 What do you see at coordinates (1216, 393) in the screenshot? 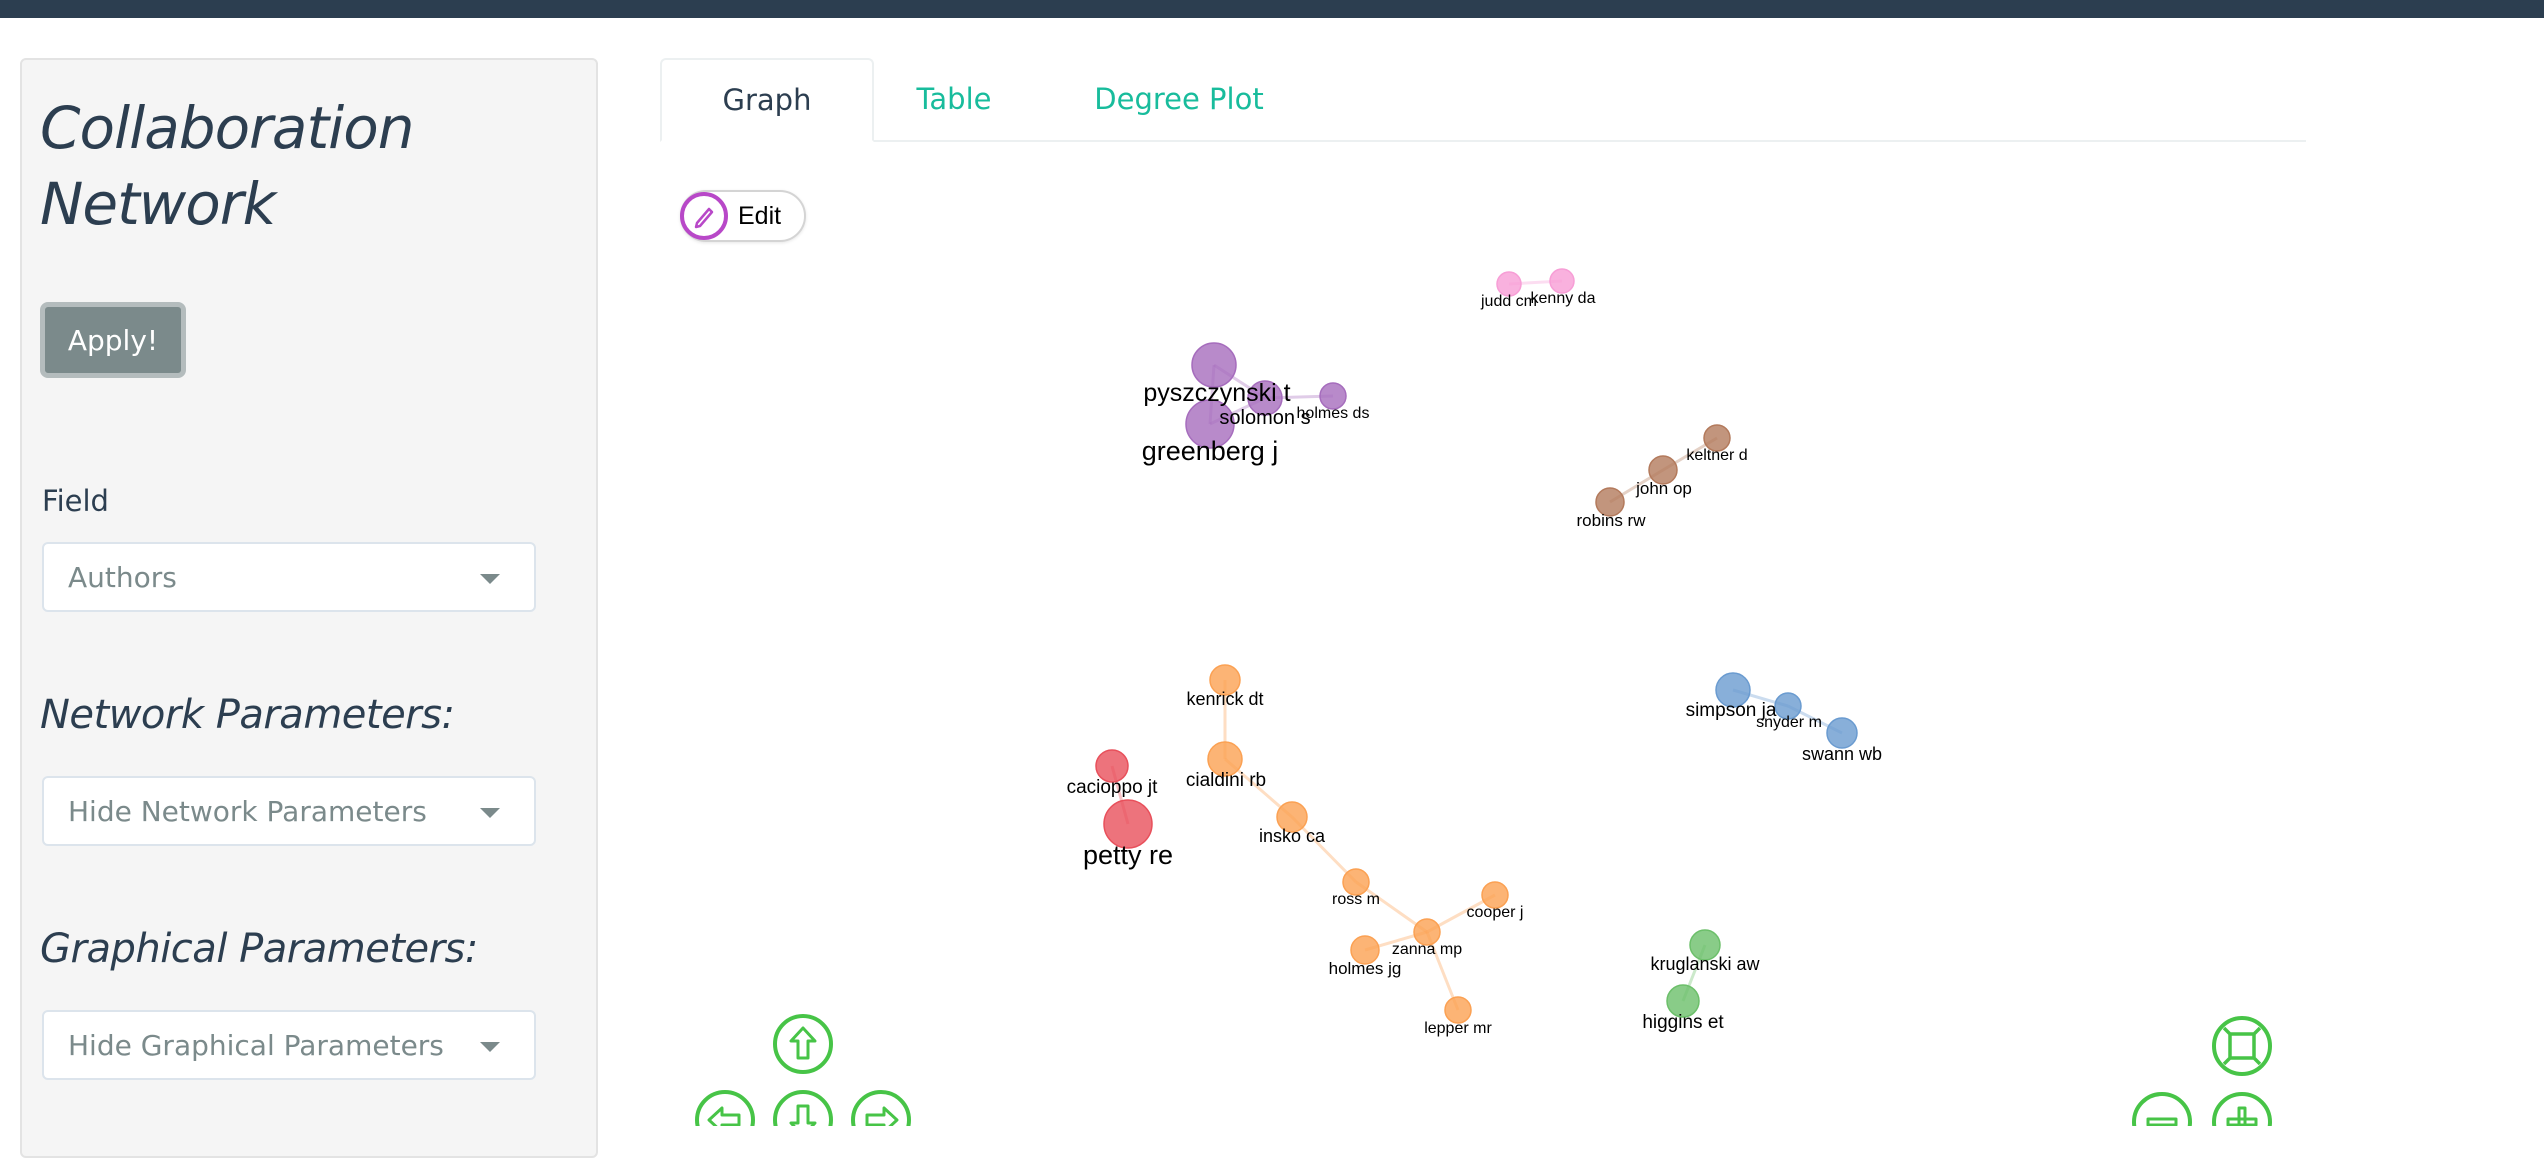
I see `node-label-pyszczynski: pyszczynski t` at bounding box center [1216, 393].